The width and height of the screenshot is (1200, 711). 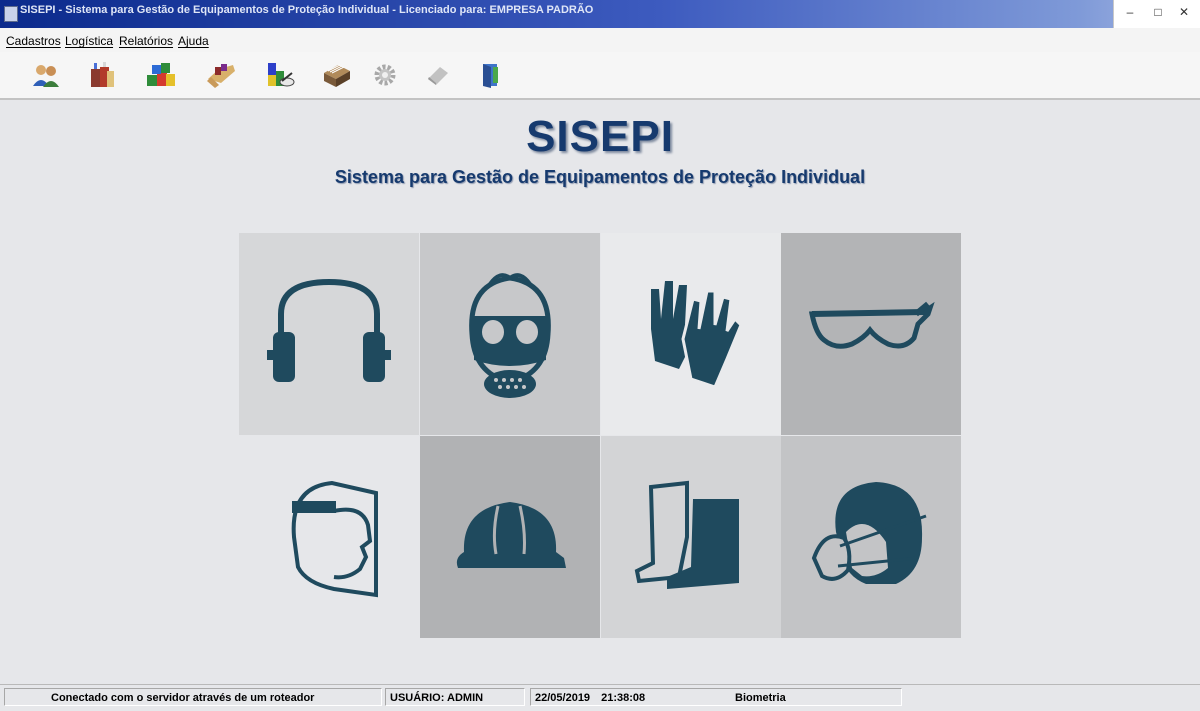 I want to click on ear-muffs-icon, so click(x=329, y=334).